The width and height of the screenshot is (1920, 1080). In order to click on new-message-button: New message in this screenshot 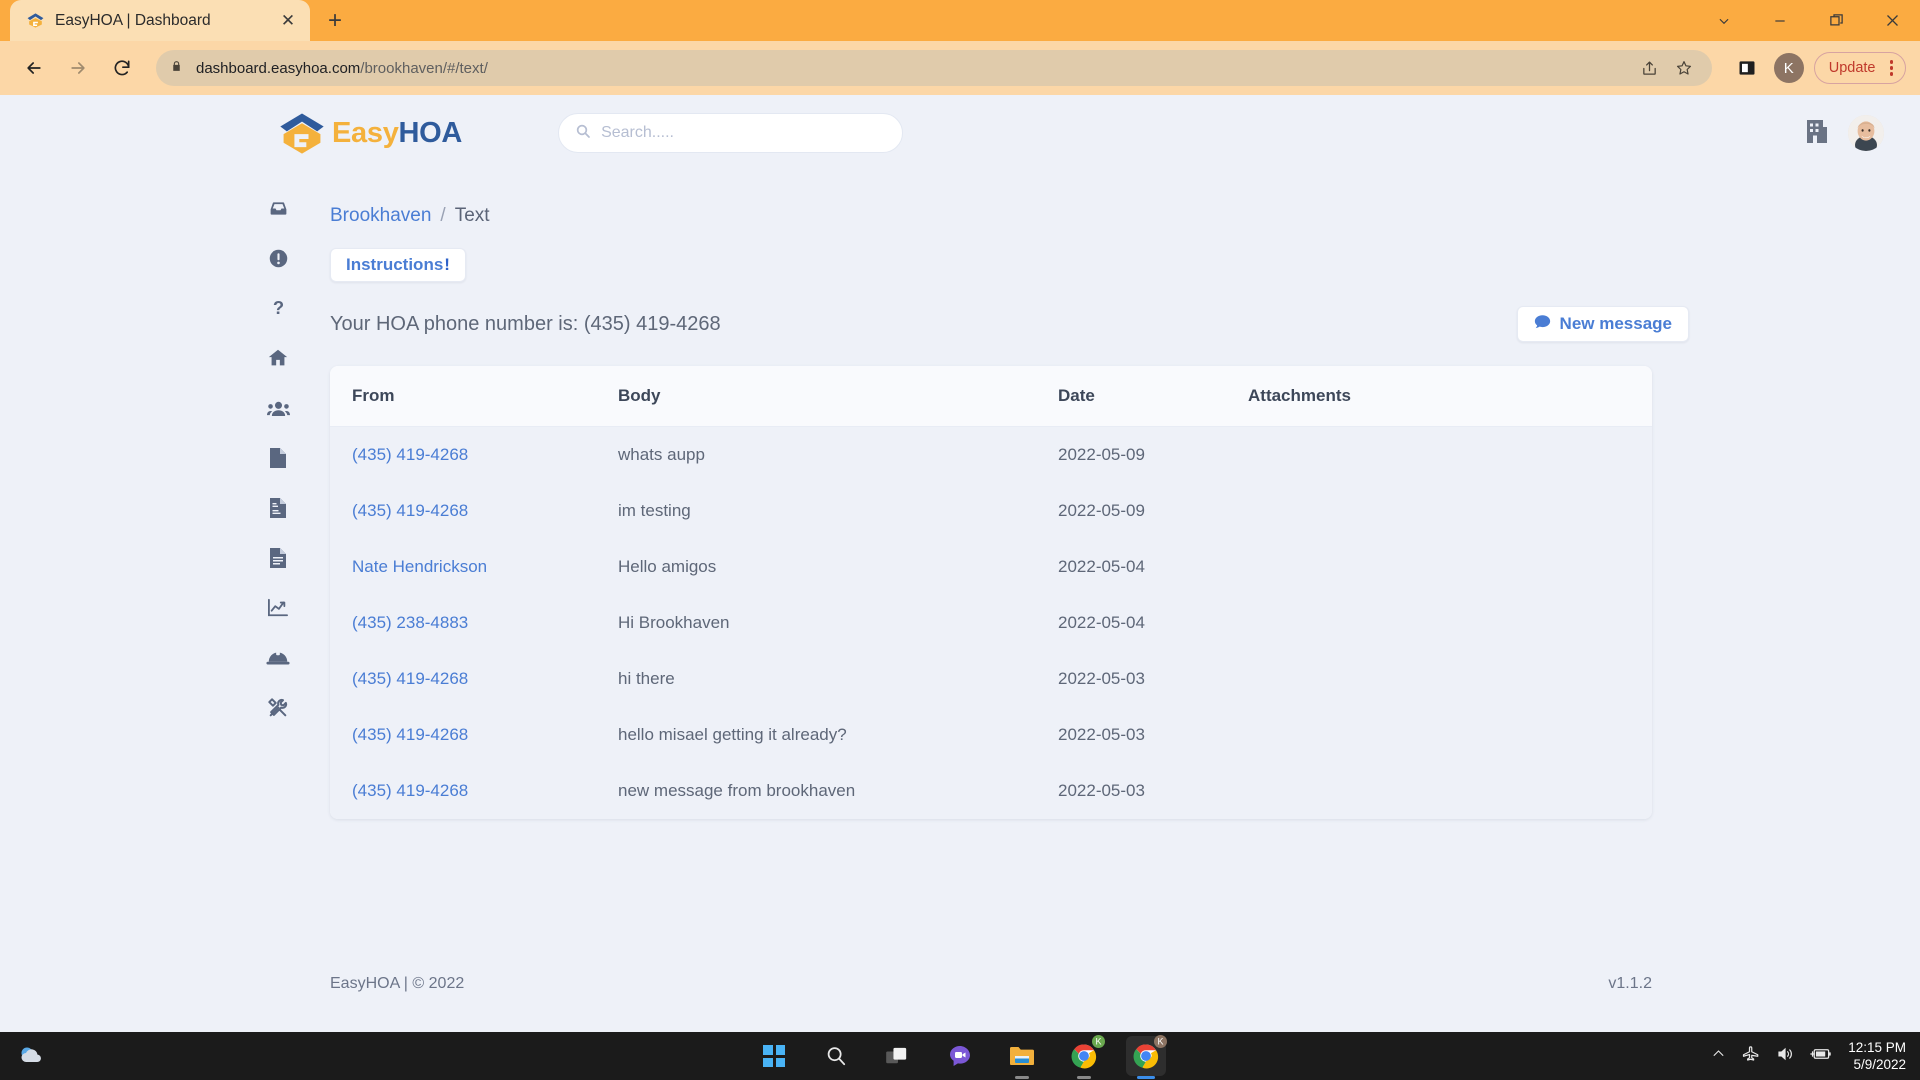, I will do `click(1602, 324)`.